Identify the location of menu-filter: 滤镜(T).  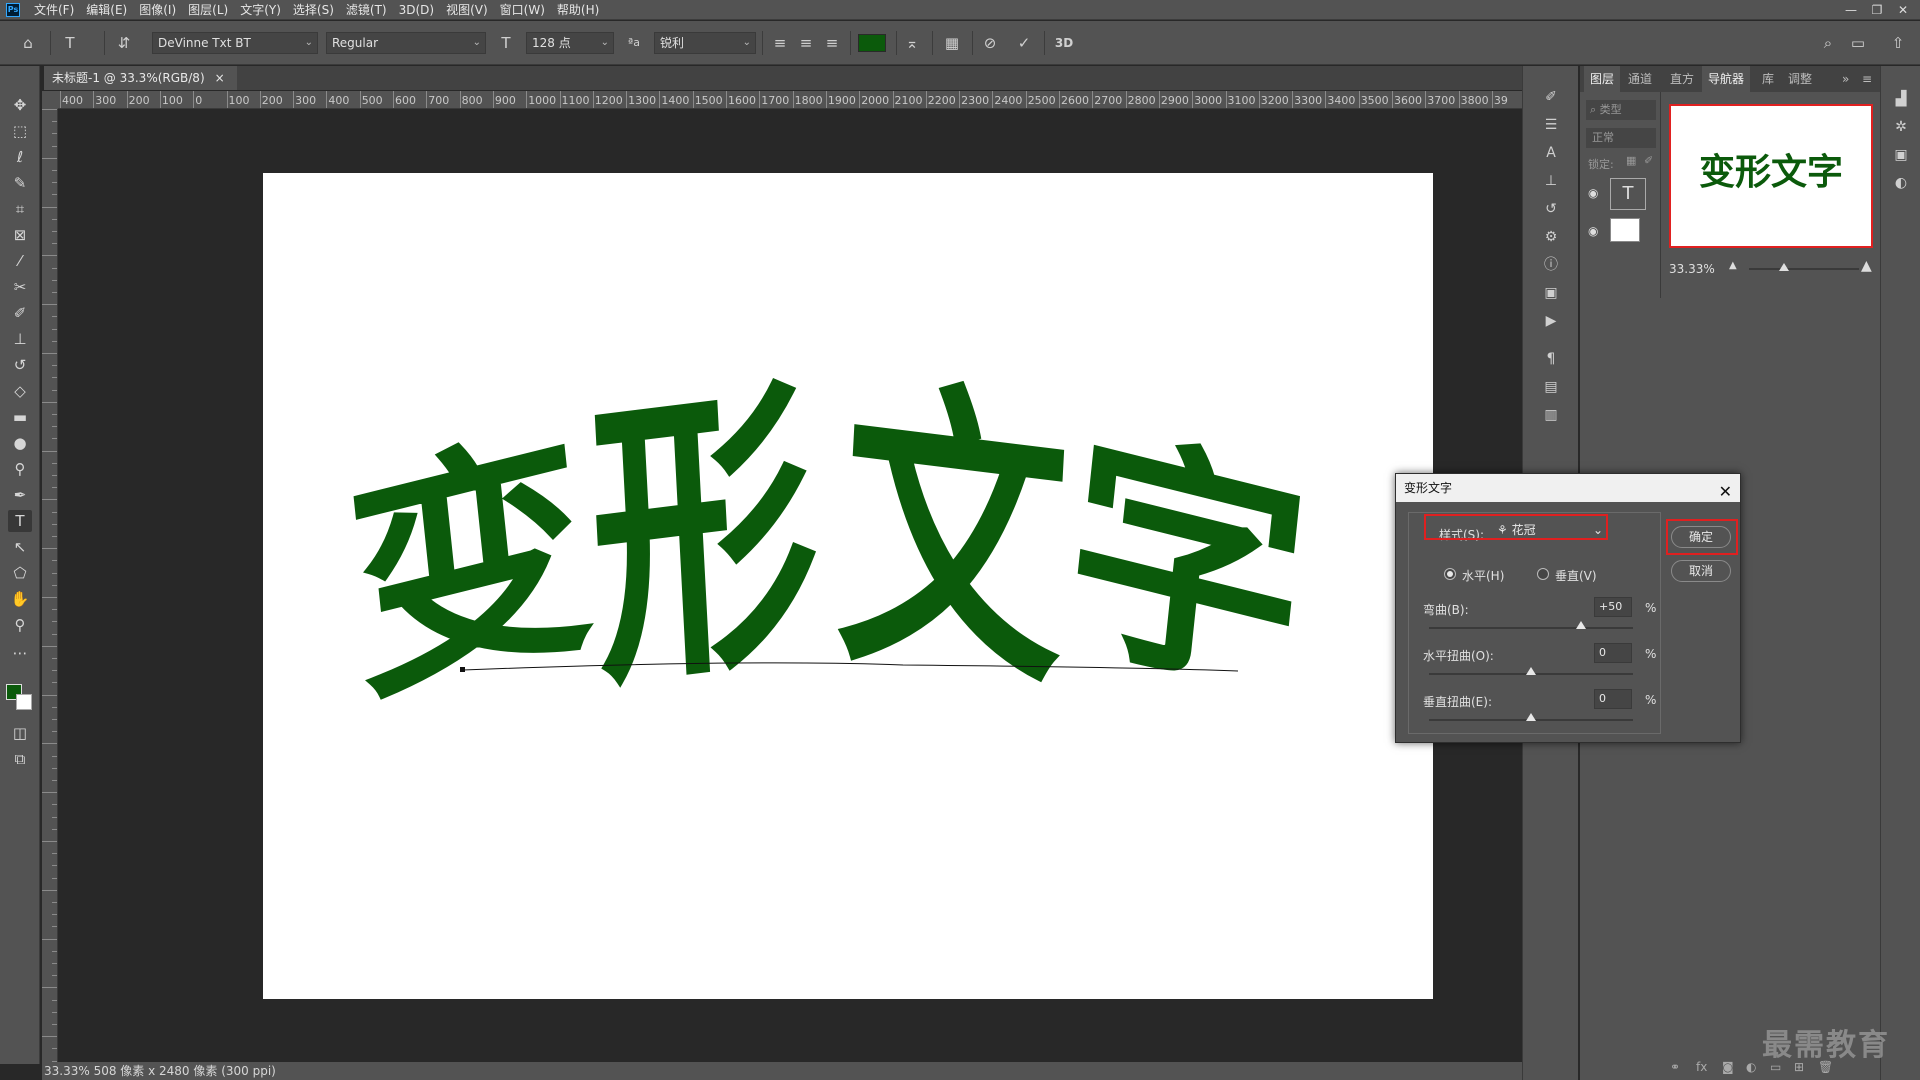
(366, 9).